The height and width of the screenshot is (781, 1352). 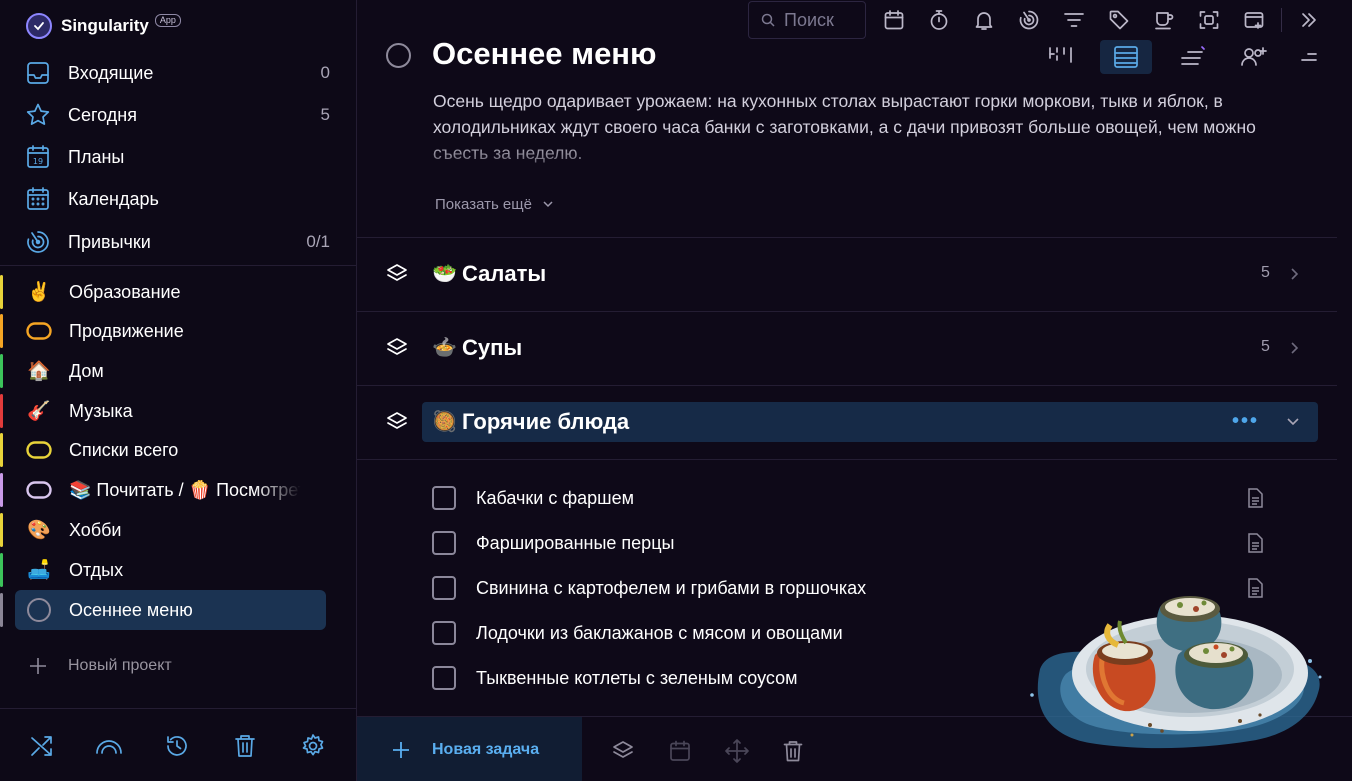 What do you see at coordinates (637, 677) in the screenshot?
I see `task-title: Тыквенные котлеты с зеленым соусом` at bounding box center [637, 677].